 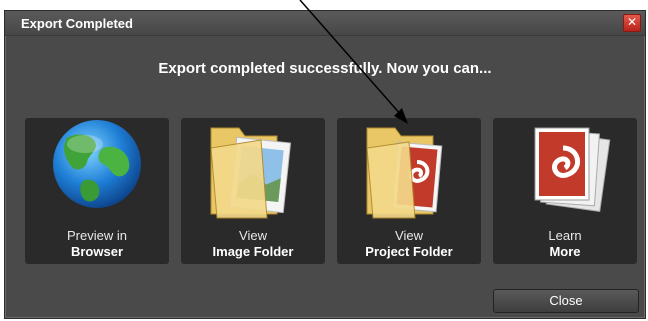 I want to click on close-button: Close, so click(x=566, y=301).